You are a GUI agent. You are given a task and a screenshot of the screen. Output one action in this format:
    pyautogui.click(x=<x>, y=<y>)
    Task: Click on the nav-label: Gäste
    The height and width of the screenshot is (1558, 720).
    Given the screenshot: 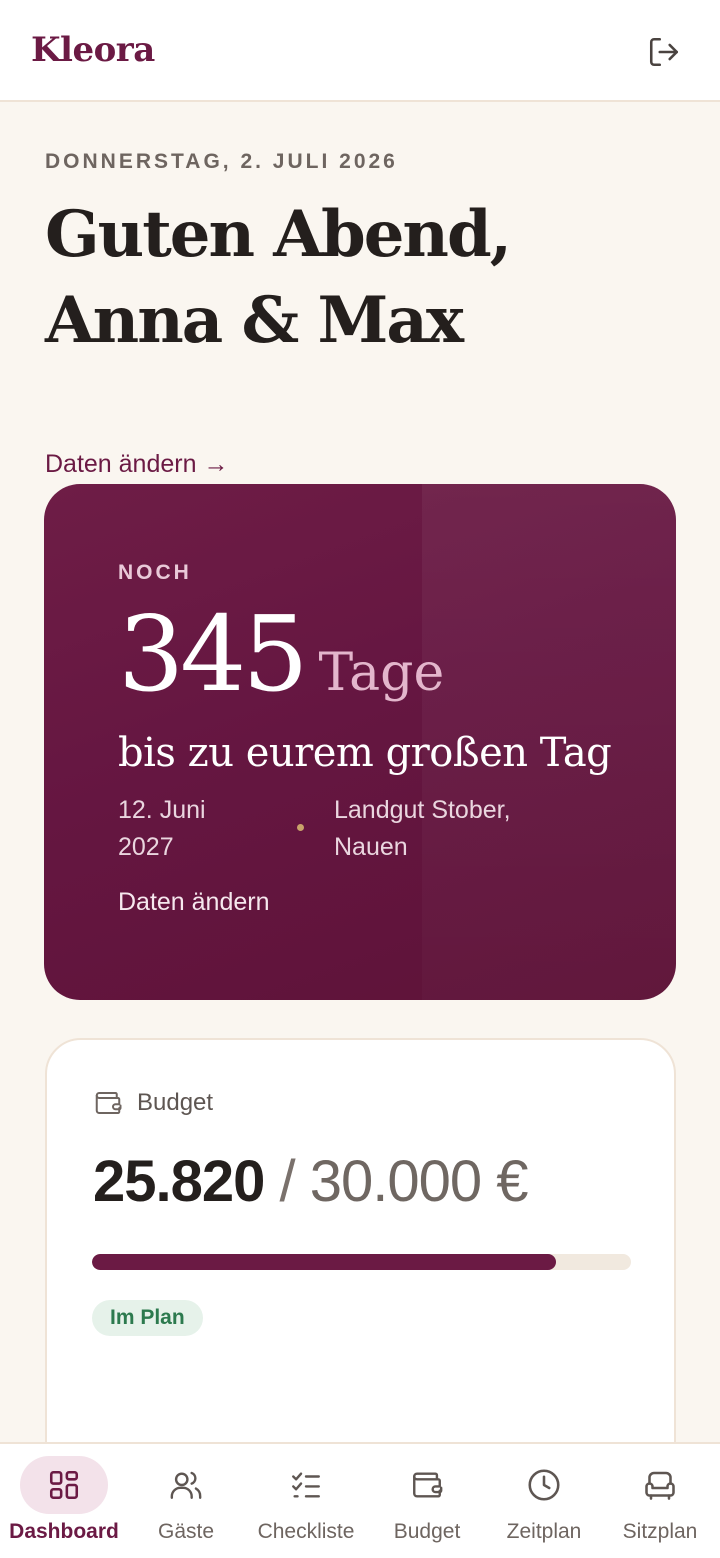 What is the action you would take?
    pyautogui.click(x=186, y=1531)
    